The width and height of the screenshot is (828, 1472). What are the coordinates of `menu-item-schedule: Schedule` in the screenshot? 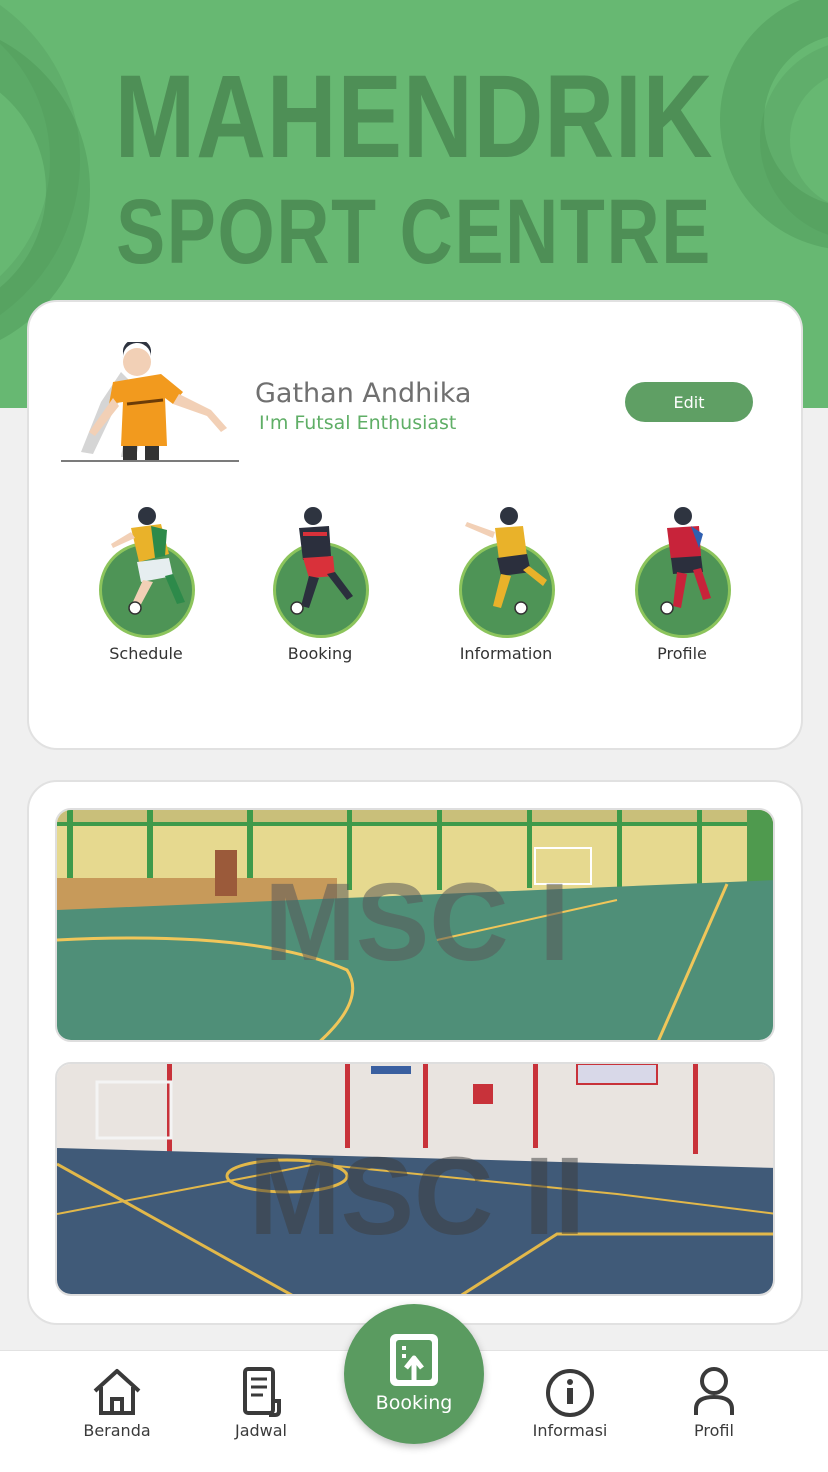 It's located at (146, 582).